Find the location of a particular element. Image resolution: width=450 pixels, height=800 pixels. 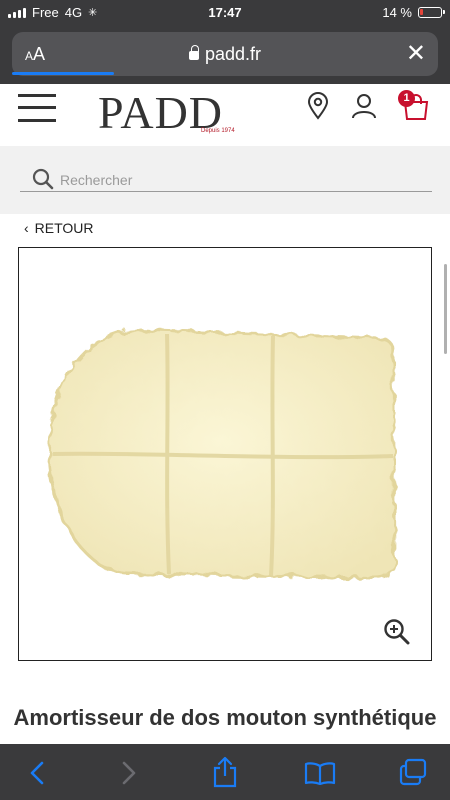

back-icon is located at coordinates (37, 773).